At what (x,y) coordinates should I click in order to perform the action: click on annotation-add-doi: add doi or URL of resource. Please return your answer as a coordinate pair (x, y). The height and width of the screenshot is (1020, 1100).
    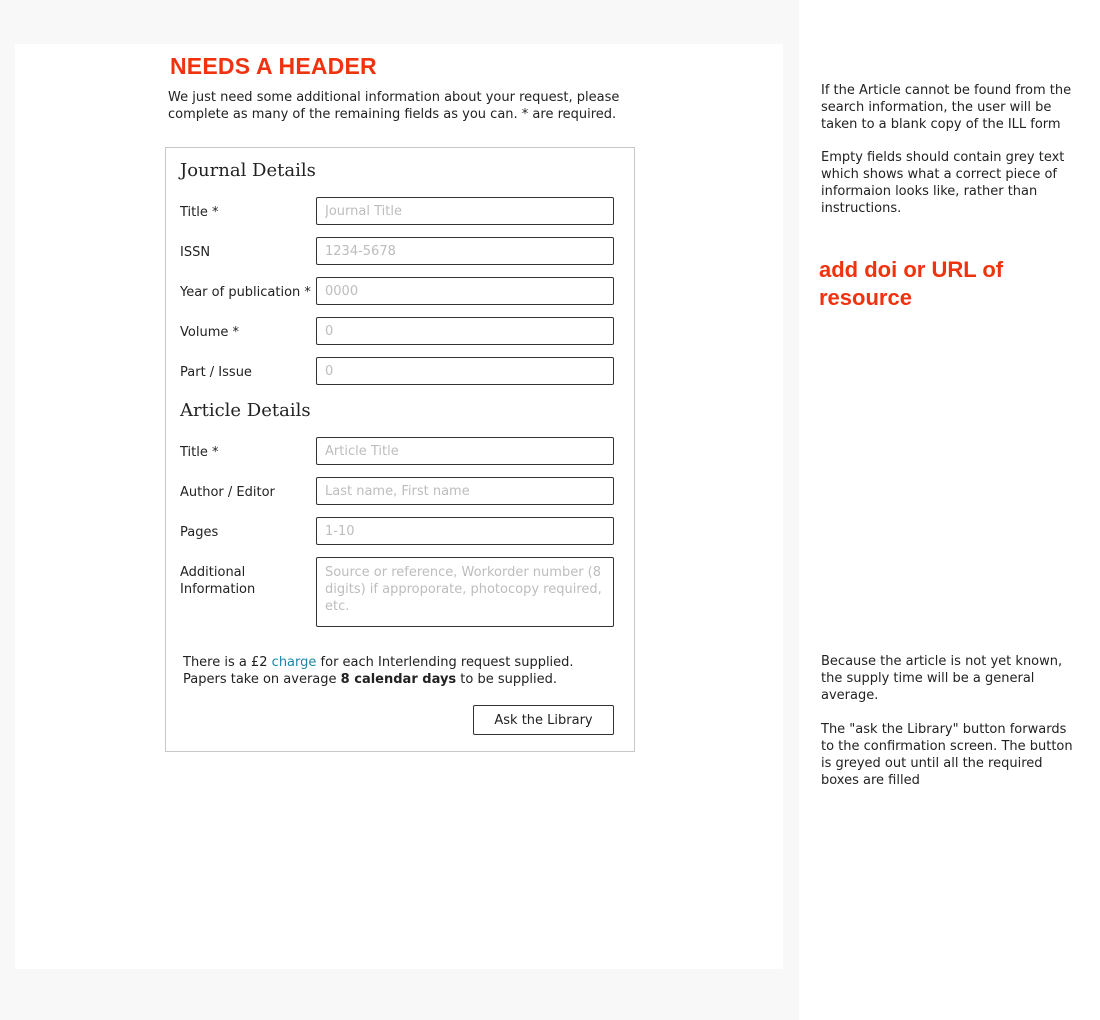
    Looking at the image, I should click on (911, 283).